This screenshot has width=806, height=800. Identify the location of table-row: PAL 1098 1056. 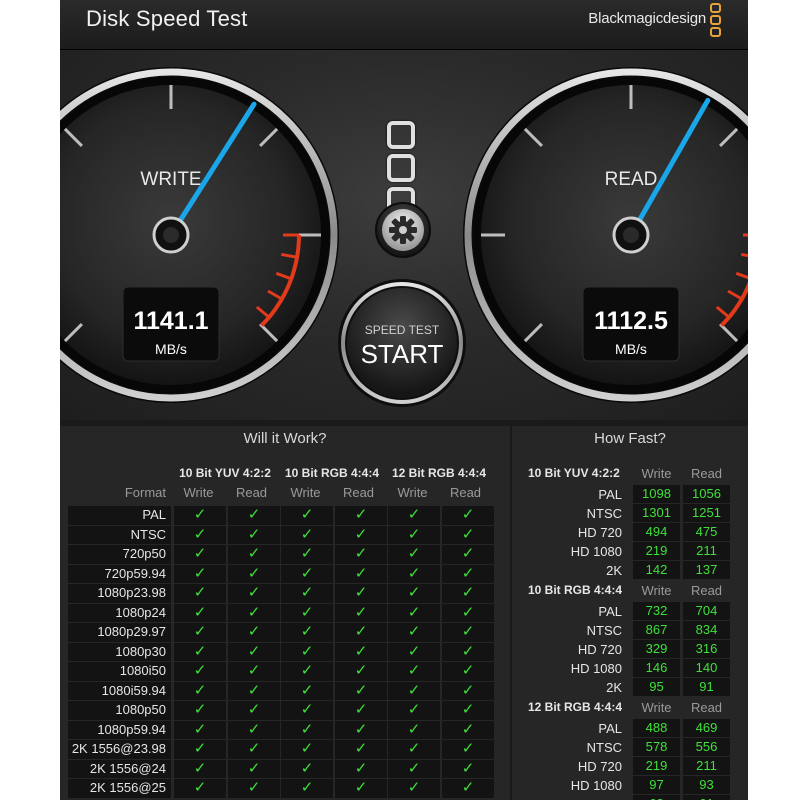
(630, 494).